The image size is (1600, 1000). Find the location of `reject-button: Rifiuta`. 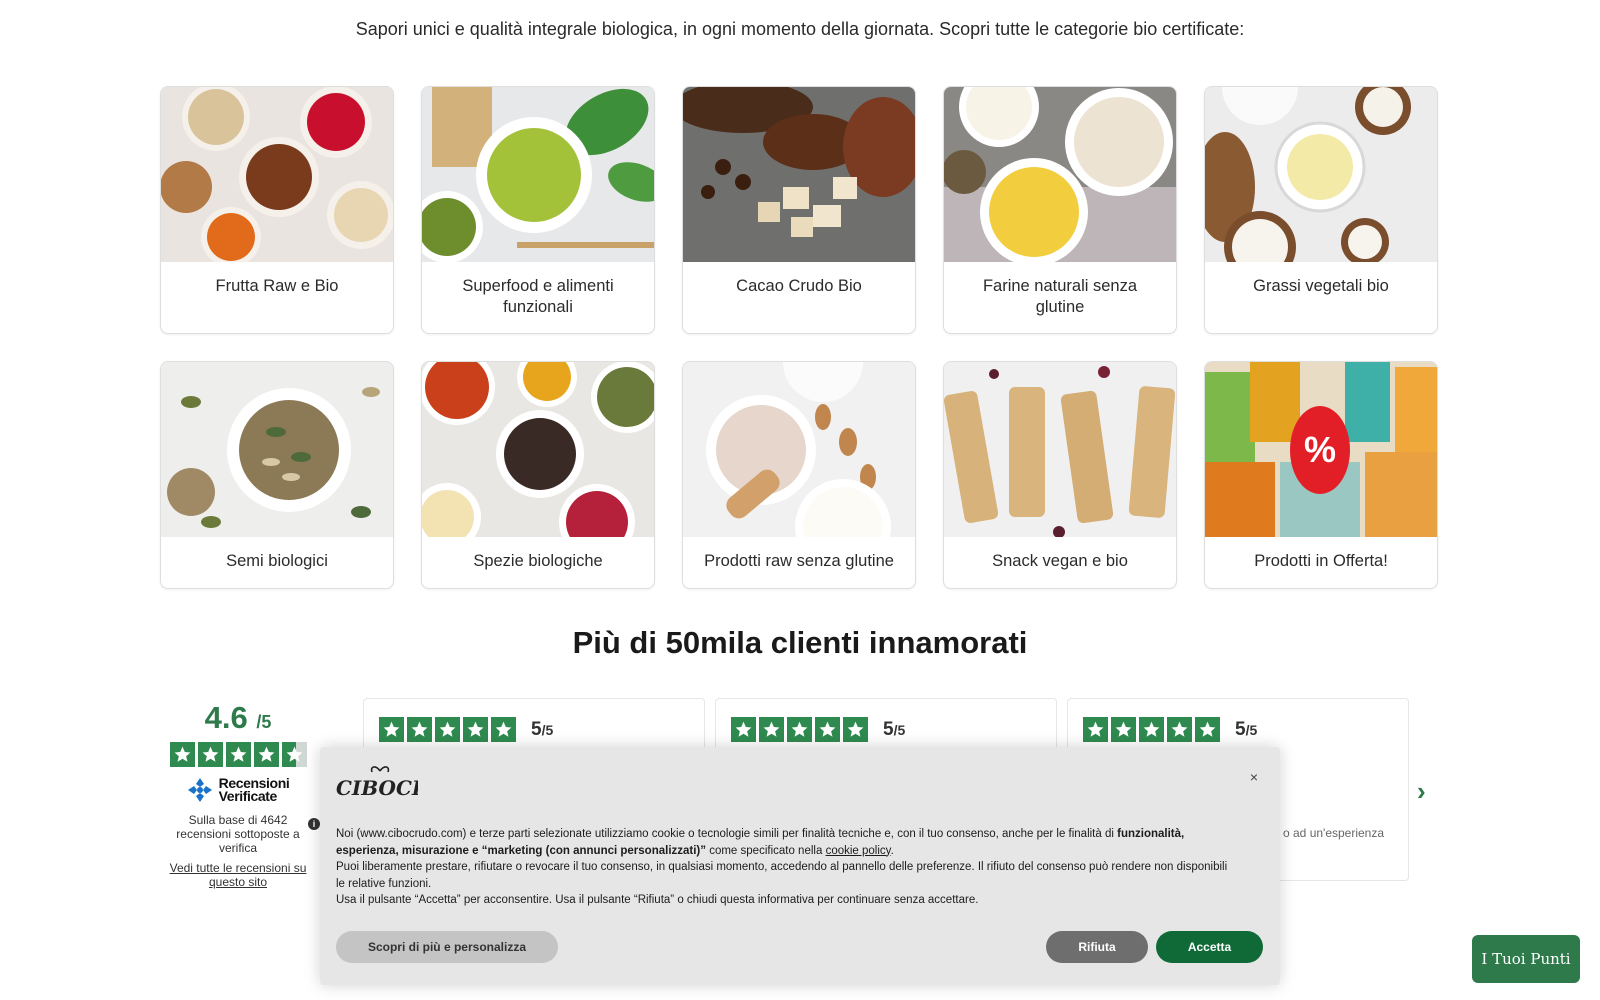

reject-button: Rifiuta is located at coordinates (1097, 947).